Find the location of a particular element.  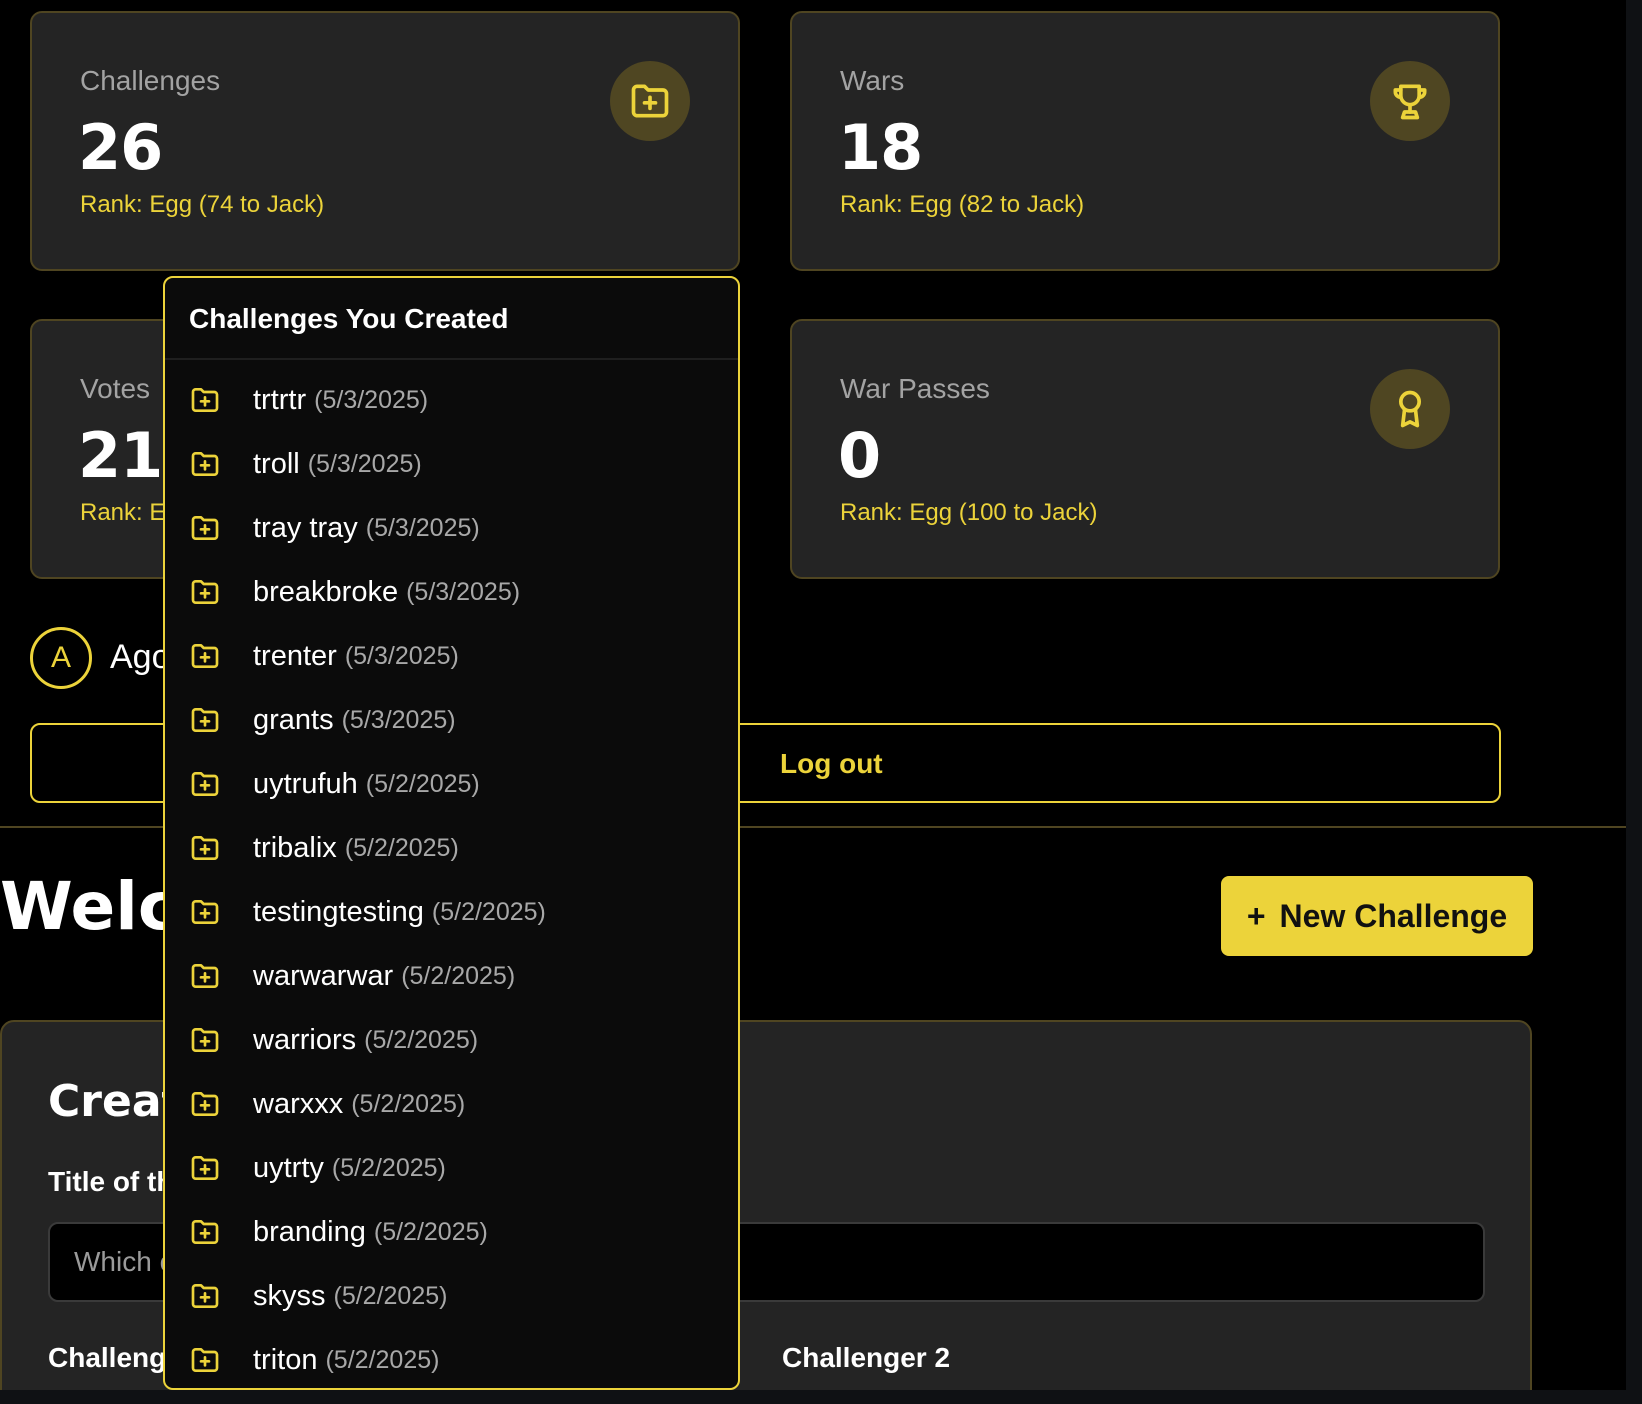

item-name: warwarwar is located at coordinates (323, 975).